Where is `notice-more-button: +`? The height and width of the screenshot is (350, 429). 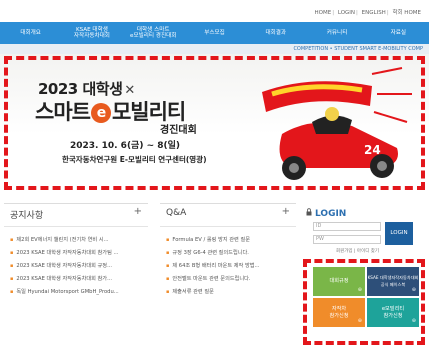
notice-more-button: + is located at coordinates (138, 211).